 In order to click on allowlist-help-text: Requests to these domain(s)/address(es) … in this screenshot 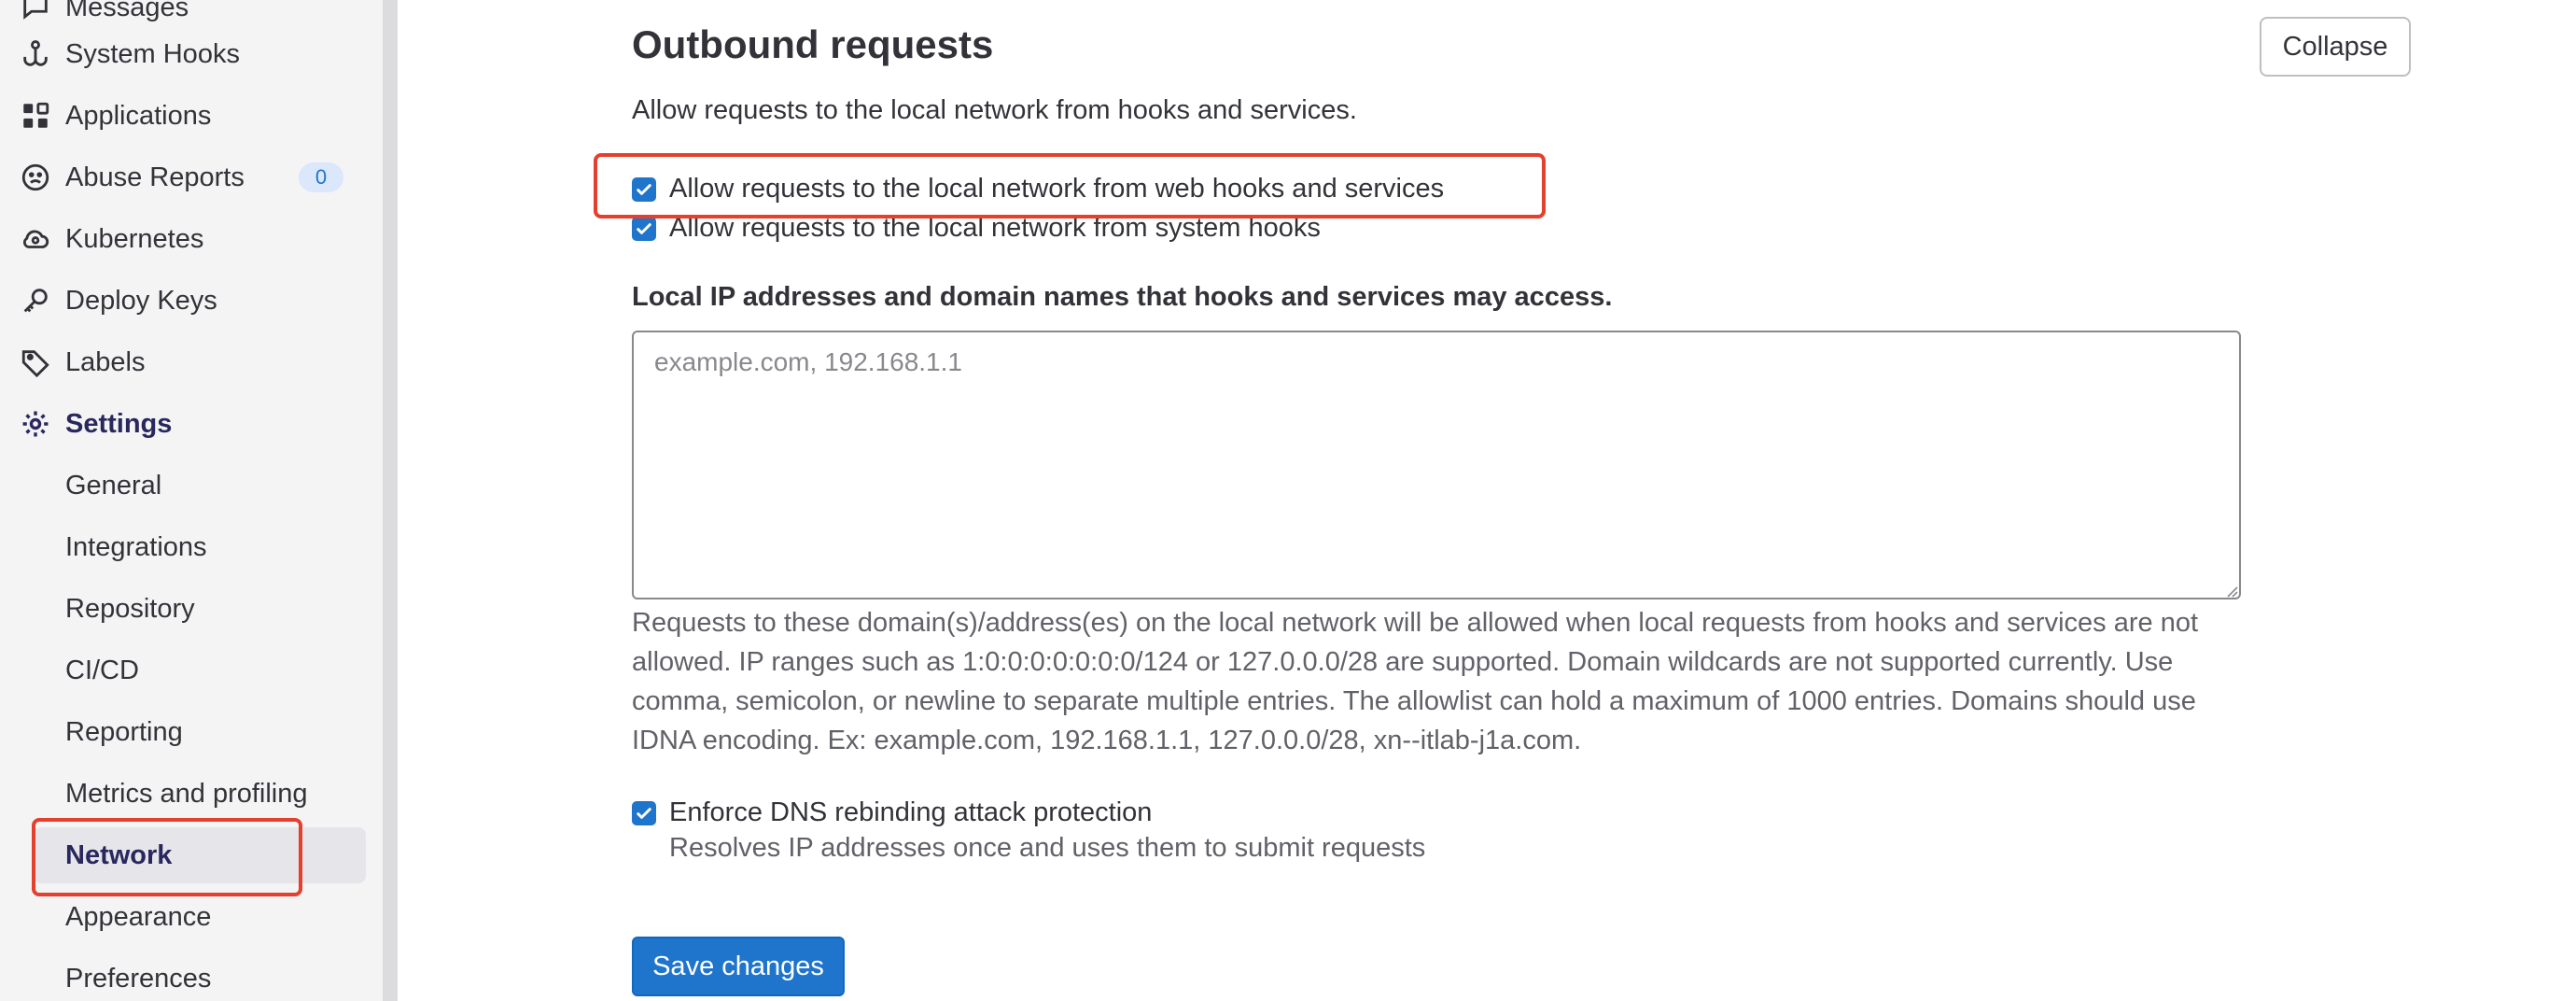, I will do `click(1415, 681)`.